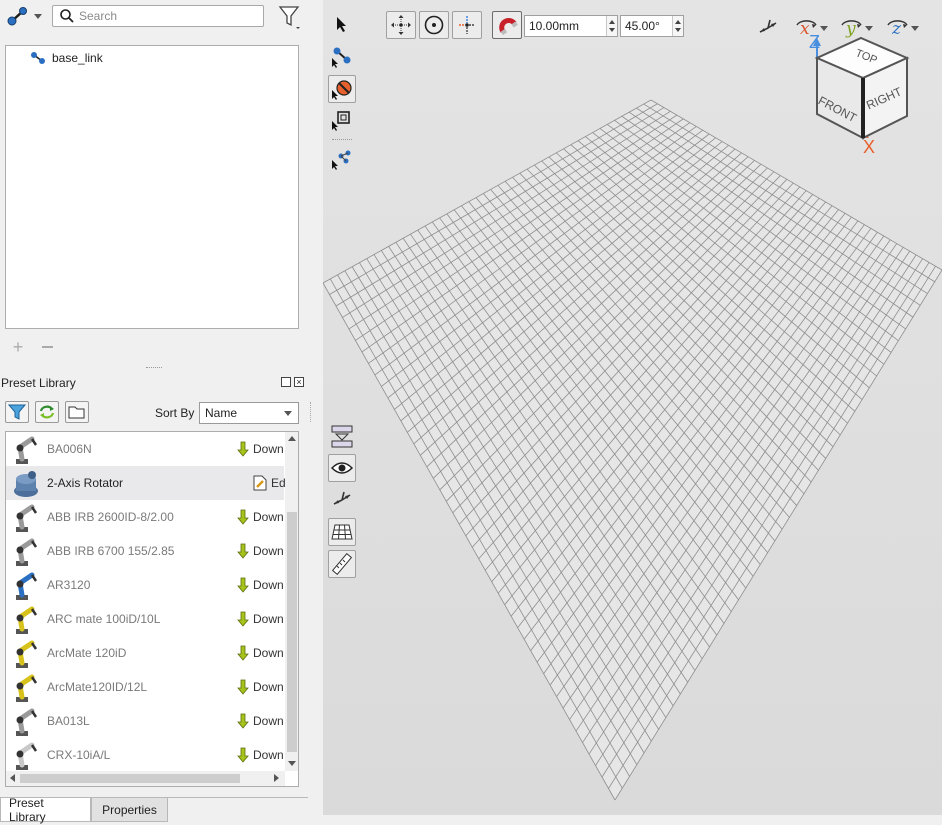 The image size is (942, 825). I want to click on visibility-button, so click(342, 468).